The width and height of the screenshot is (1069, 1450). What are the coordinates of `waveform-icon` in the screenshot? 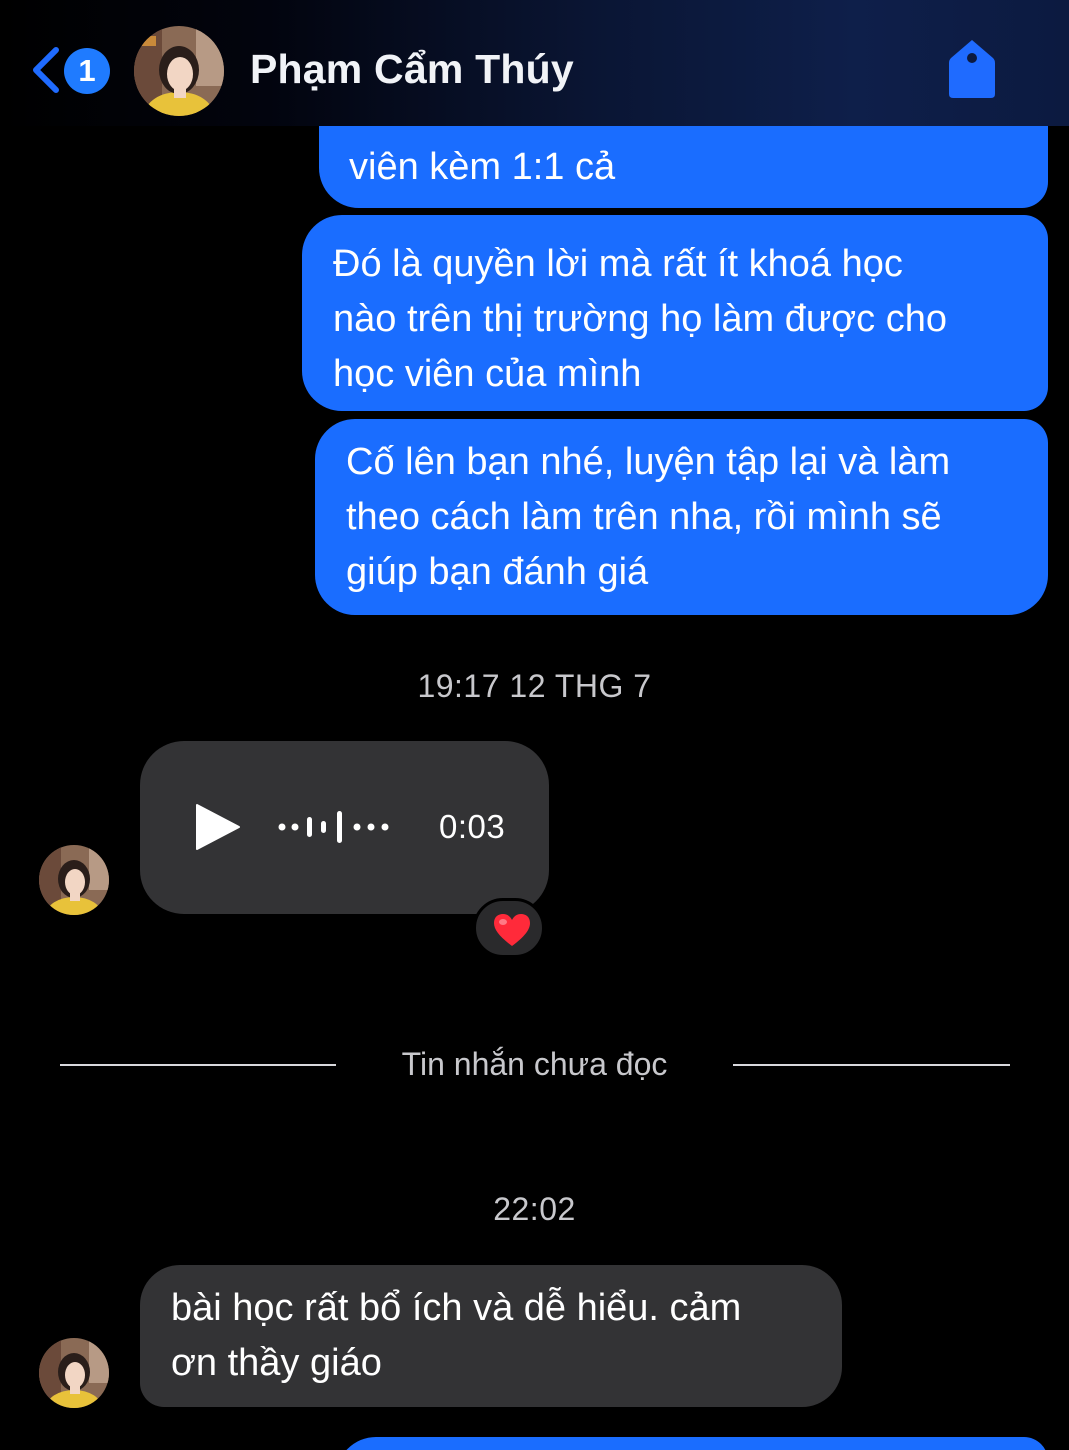 It's located at (333, 827).